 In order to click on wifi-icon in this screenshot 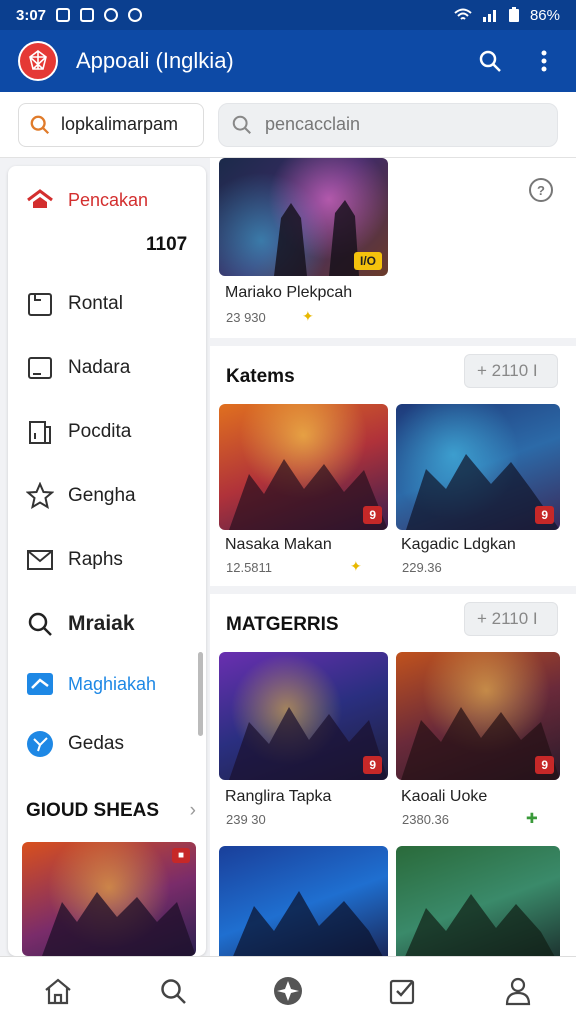, I will do `click(463, 14)`.